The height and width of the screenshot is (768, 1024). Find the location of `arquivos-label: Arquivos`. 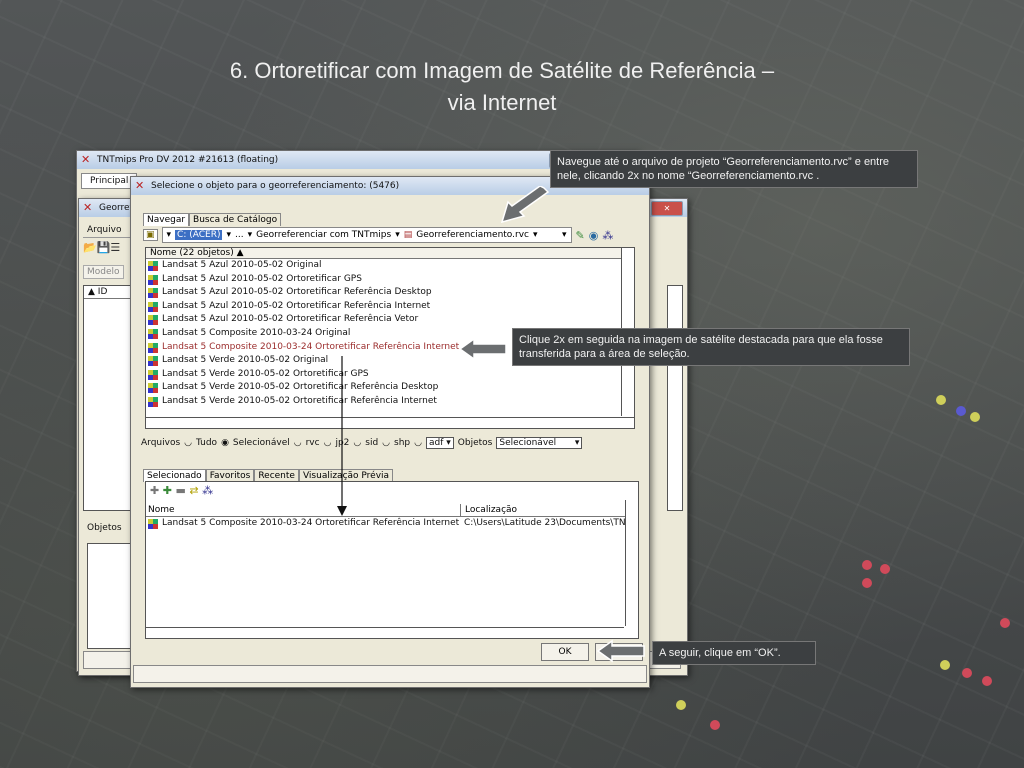

arquivos-label: Arquivos is located at coordinates (161, 443).